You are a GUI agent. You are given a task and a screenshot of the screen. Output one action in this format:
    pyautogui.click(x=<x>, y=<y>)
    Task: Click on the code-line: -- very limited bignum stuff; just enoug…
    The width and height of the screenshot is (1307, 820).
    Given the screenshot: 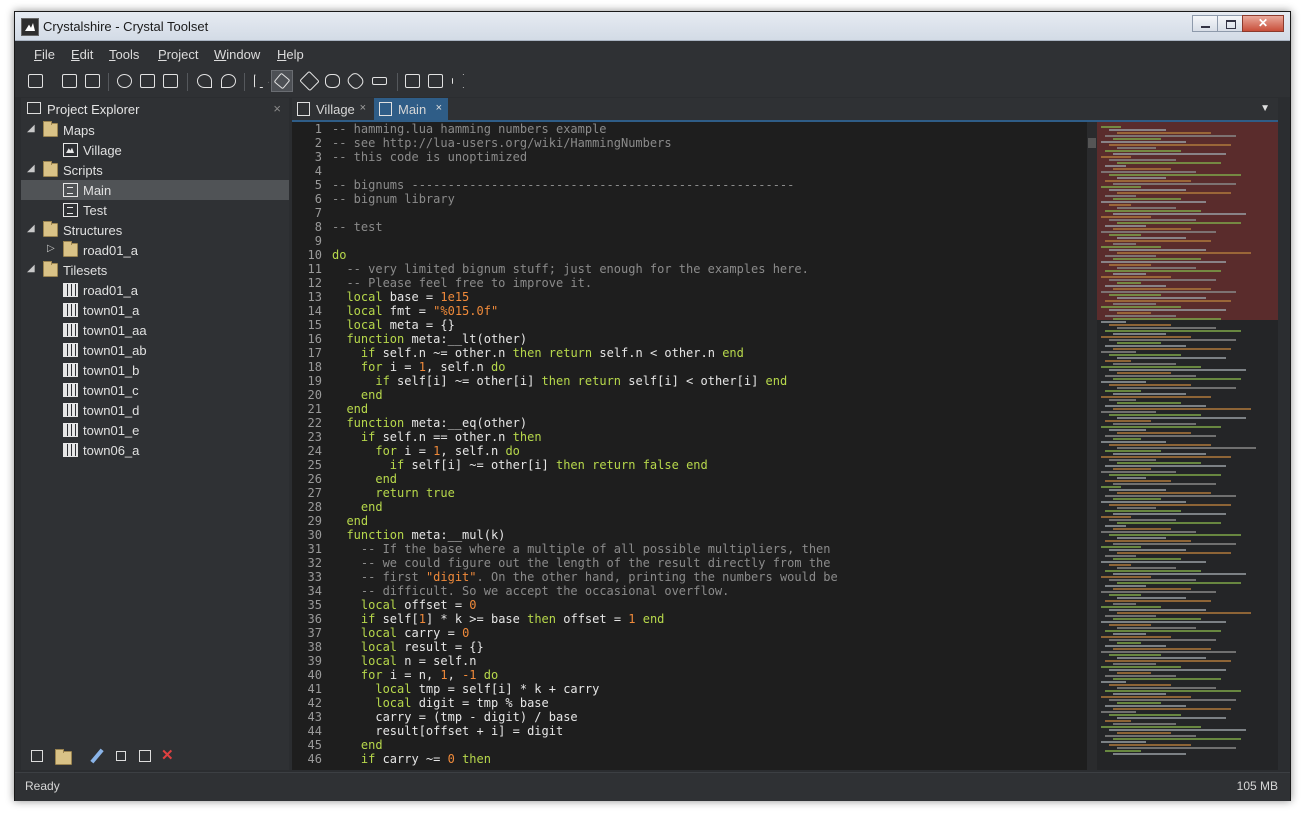 What is the action you would take?
    pyautogui.click(x=709, y=269)
    